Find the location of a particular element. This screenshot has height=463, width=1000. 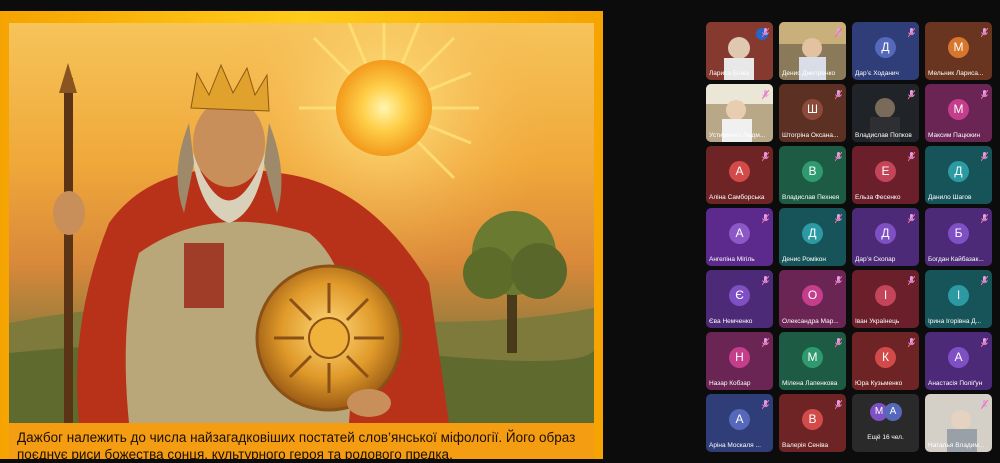

participant-name: Мілена Лапенкова is located at coordinates (810, 383).